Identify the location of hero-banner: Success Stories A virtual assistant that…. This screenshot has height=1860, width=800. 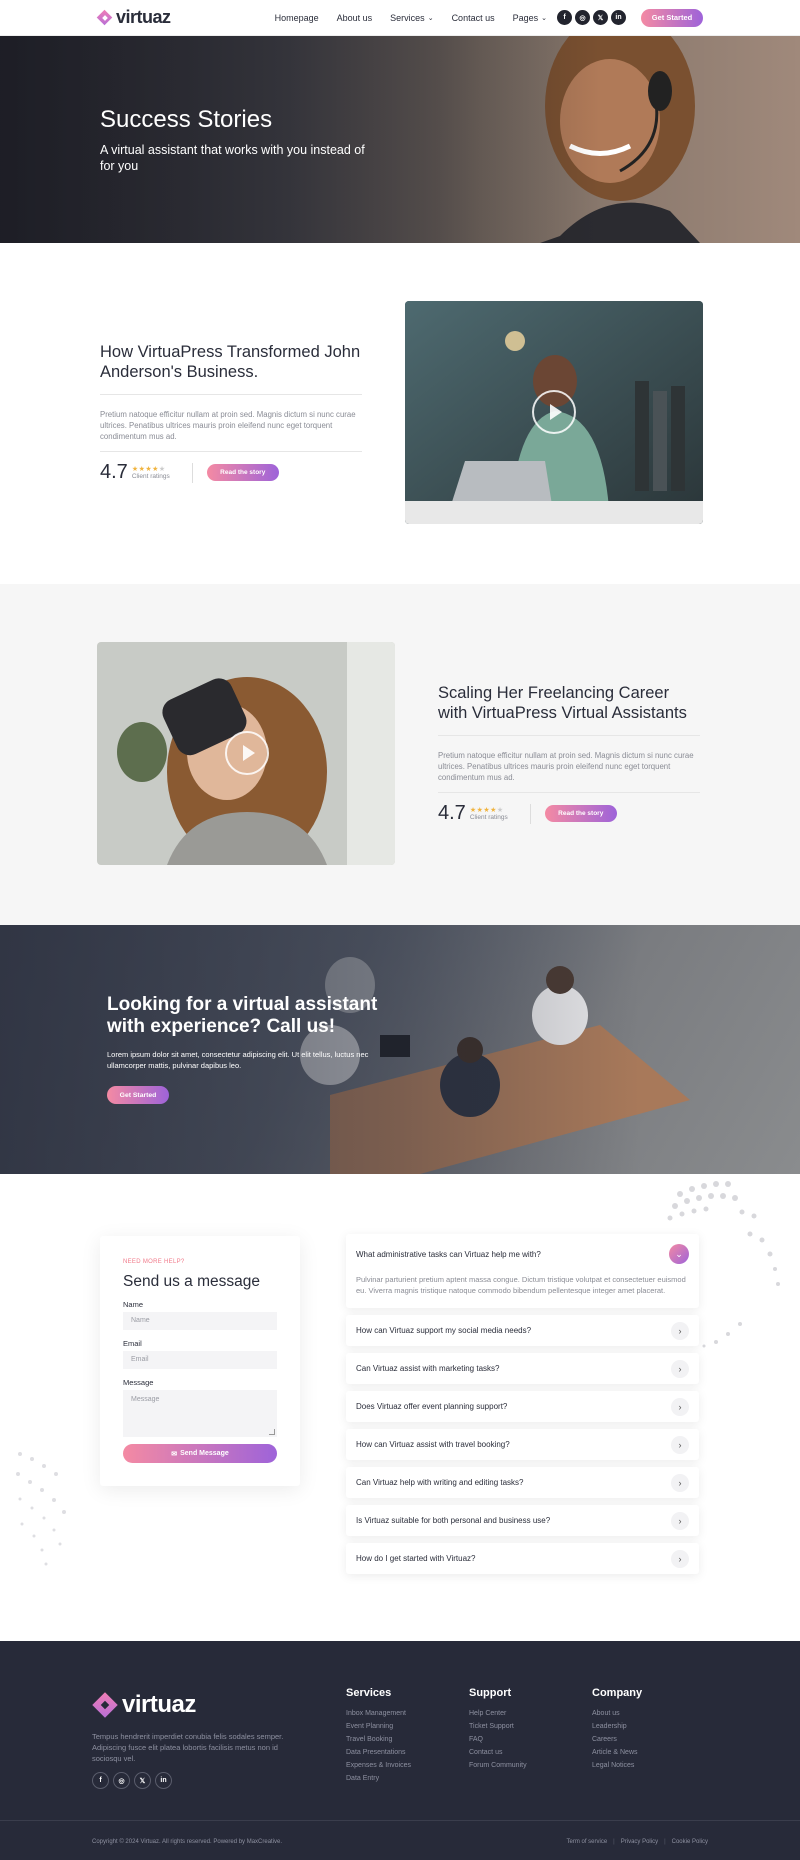
(400, 139).